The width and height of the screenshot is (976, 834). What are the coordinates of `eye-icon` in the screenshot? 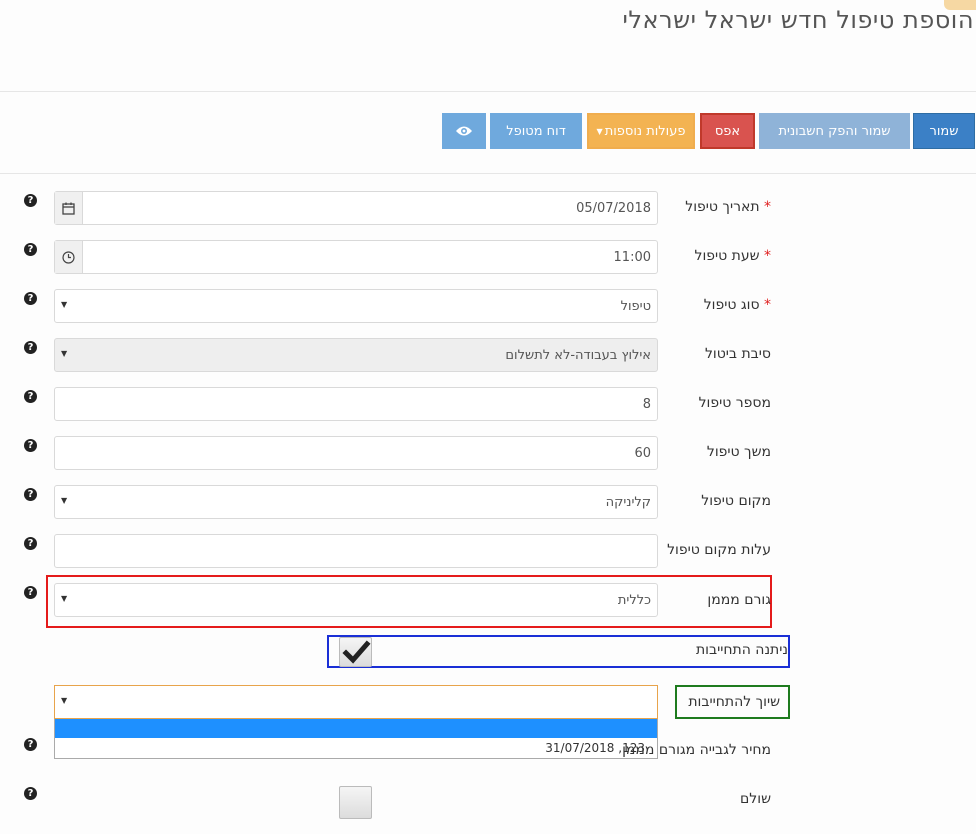 It's located at (464, 131).